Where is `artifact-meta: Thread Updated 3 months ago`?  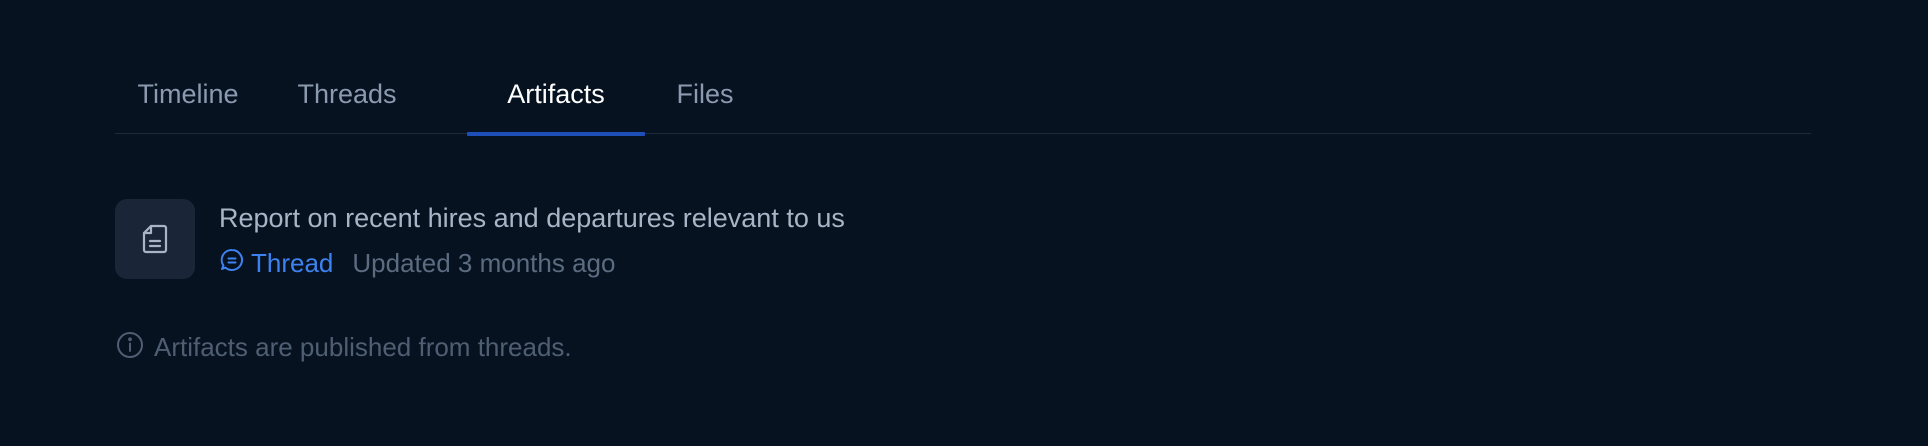 artifact-meta: Thread Updated 3 months ago is located at coordinates (417, 263).